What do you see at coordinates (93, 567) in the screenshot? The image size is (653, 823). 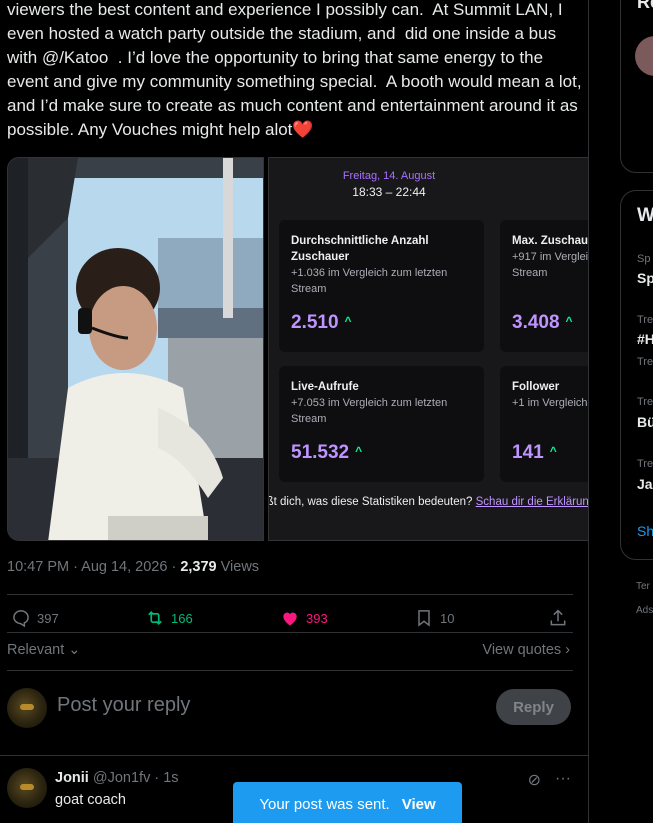 I see `post-timestamp: 10:47 PM · Aug 14, 2026 ·` at bounding box center [93, 567].